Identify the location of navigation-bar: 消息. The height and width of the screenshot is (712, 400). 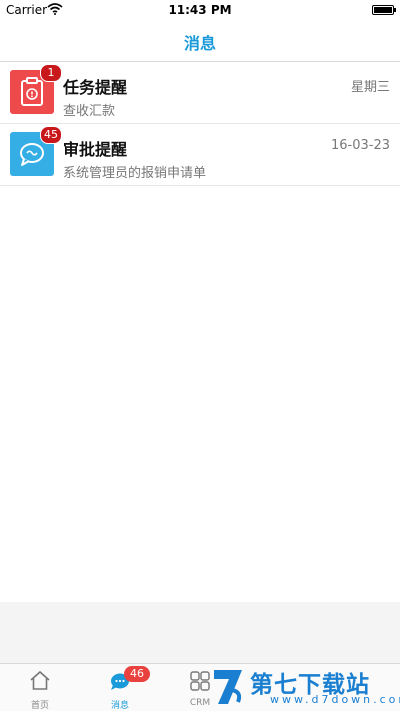
(200, 41).